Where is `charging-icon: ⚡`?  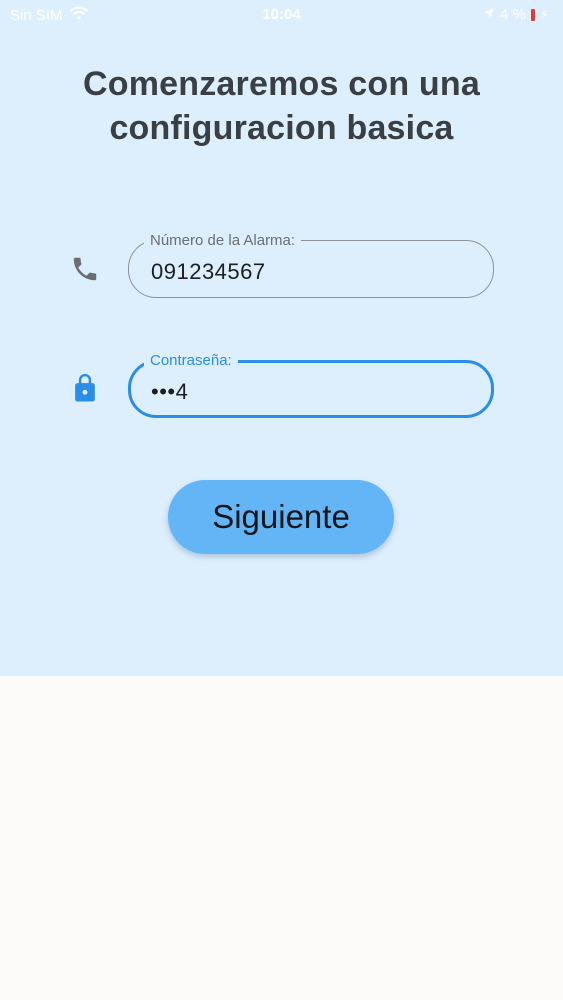
charging-icon: ⚡ is located at coordinates (544, 14).